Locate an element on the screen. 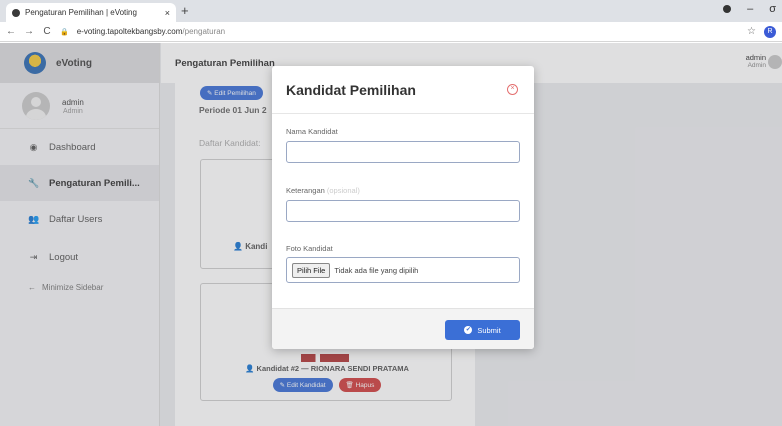 This screenshot has height=426, width=782. profile-avatar: R is located at coordinates (770, 31).